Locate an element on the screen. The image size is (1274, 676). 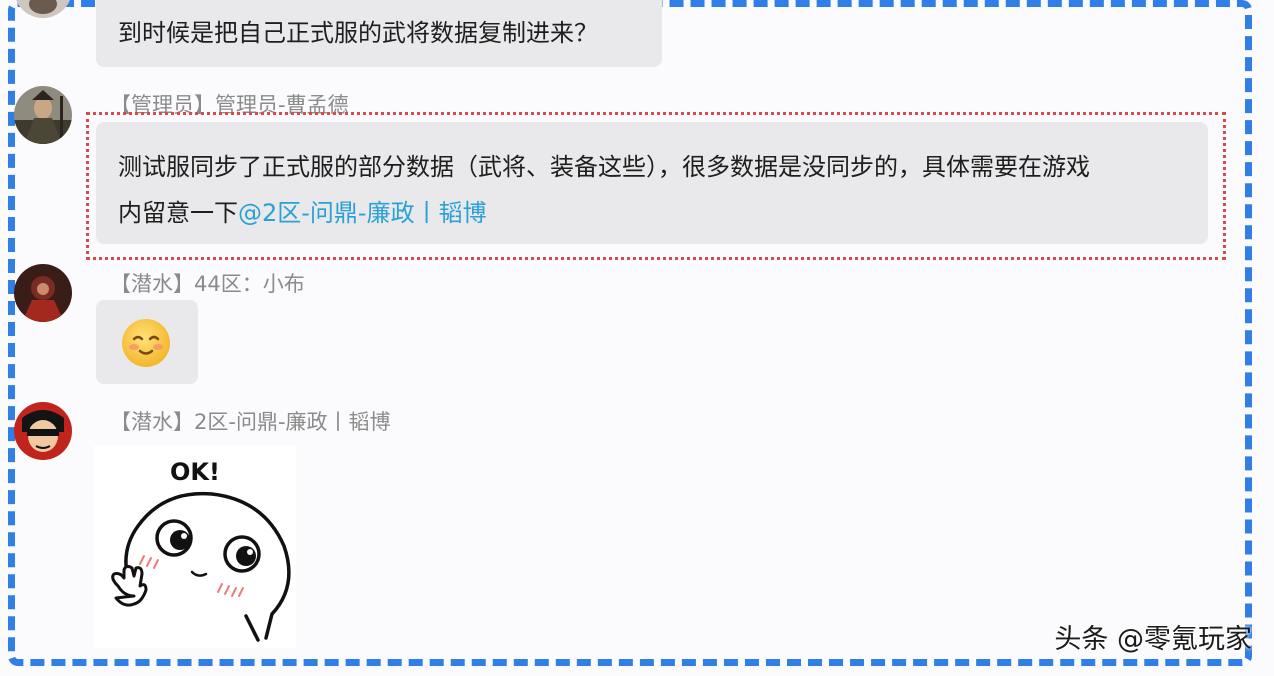
blush-smile-emoji-icon is located at coordinates (146, 343).